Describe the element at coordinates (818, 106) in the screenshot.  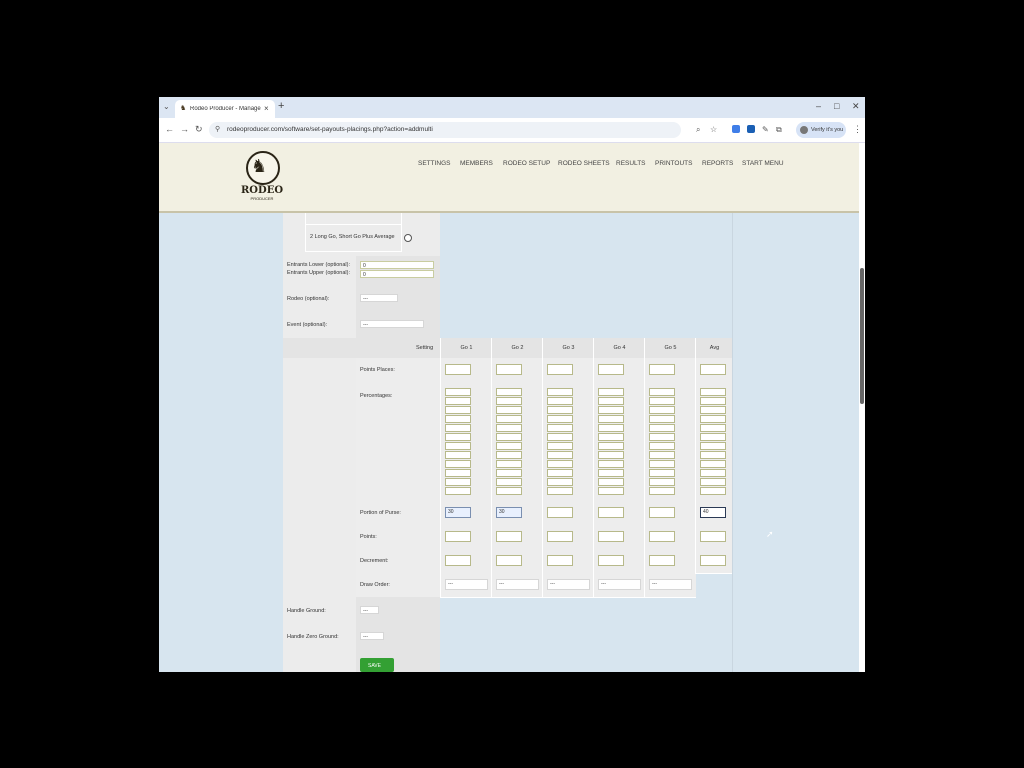
I see `minimize-button: –` at that location.